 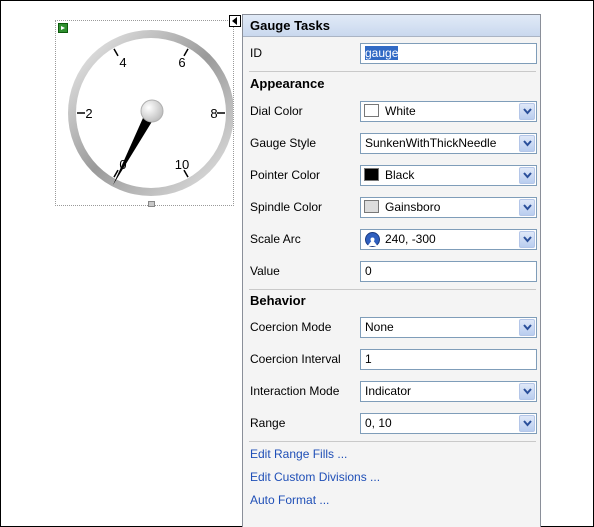 I want to click on coercion-mode-row: Coercion Mode None, so click(x=391, y=327).